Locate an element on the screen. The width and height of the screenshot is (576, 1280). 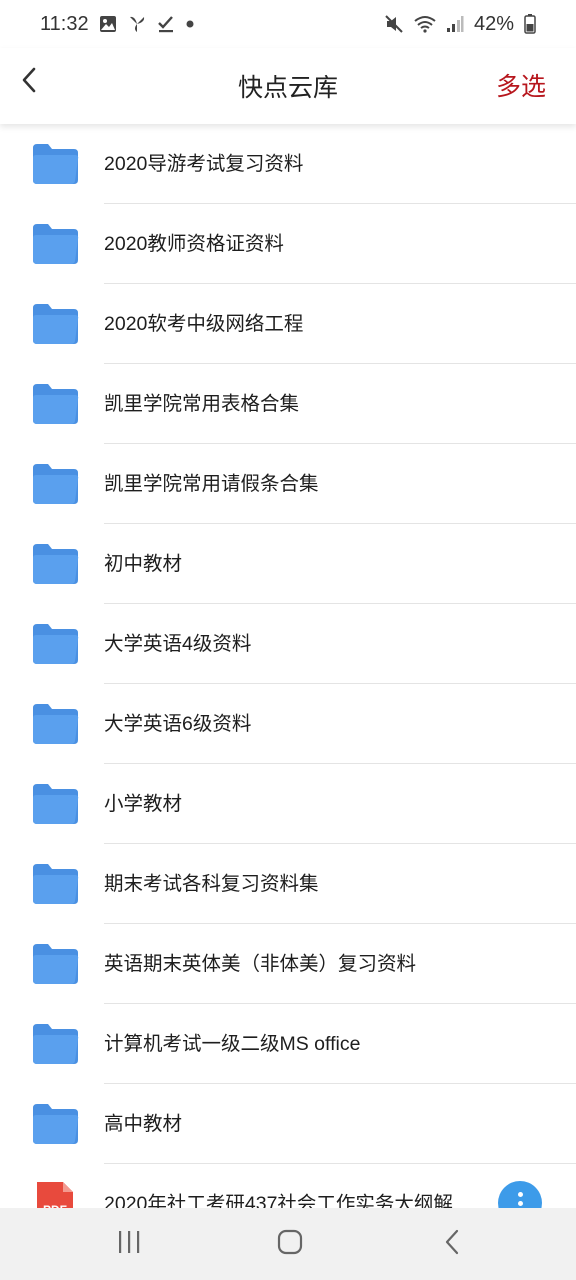
file-name: 大学英语4级资料 is located at coordinates (178, 644).